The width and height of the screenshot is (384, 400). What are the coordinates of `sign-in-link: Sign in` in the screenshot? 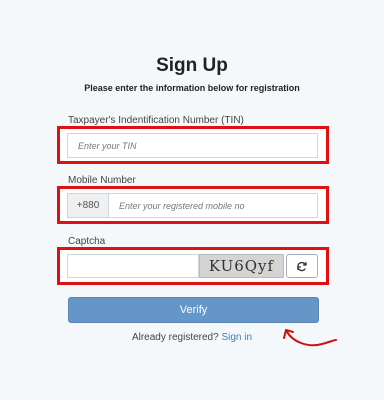 It's located at (236, 337).